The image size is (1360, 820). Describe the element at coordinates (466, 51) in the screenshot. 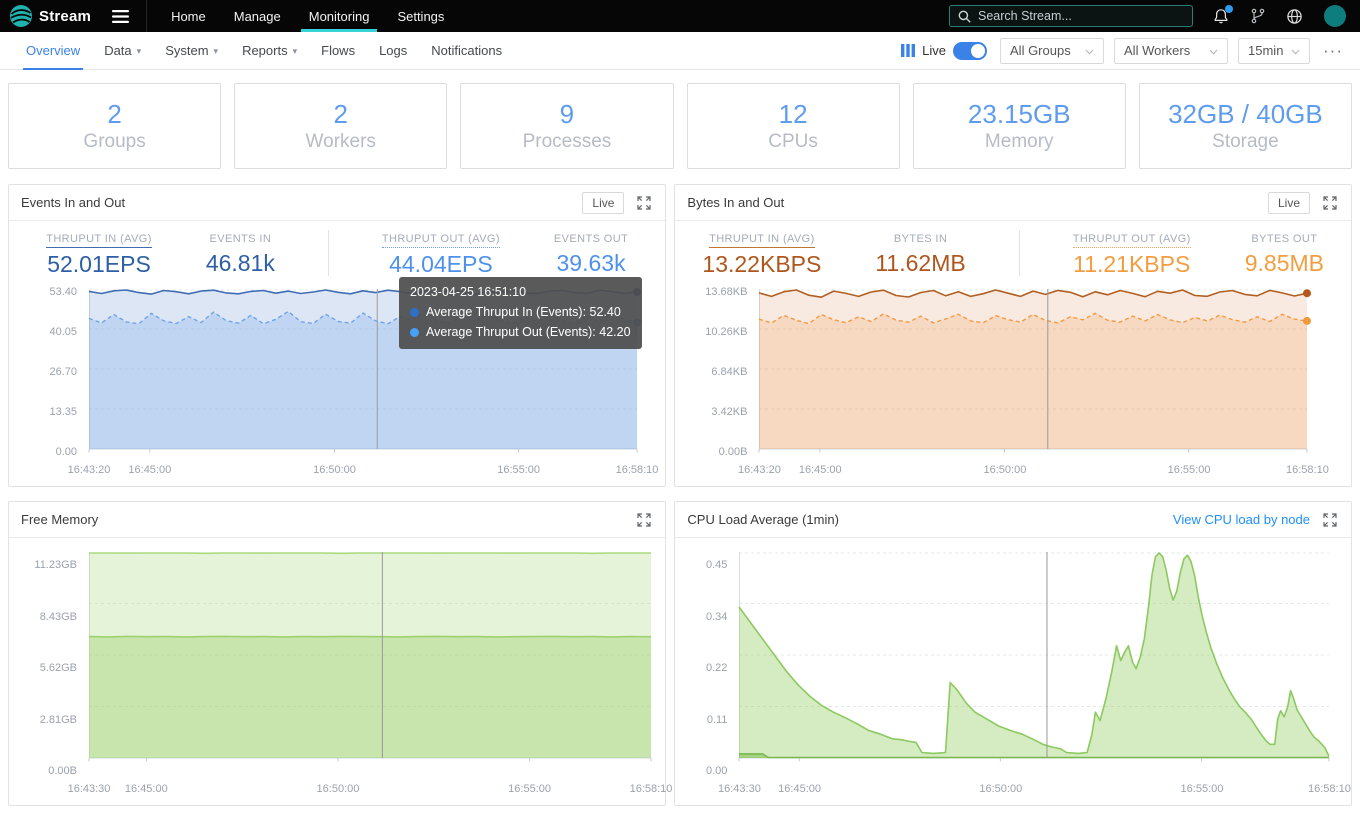

I see `tab-notifications: Notifications` at that location.